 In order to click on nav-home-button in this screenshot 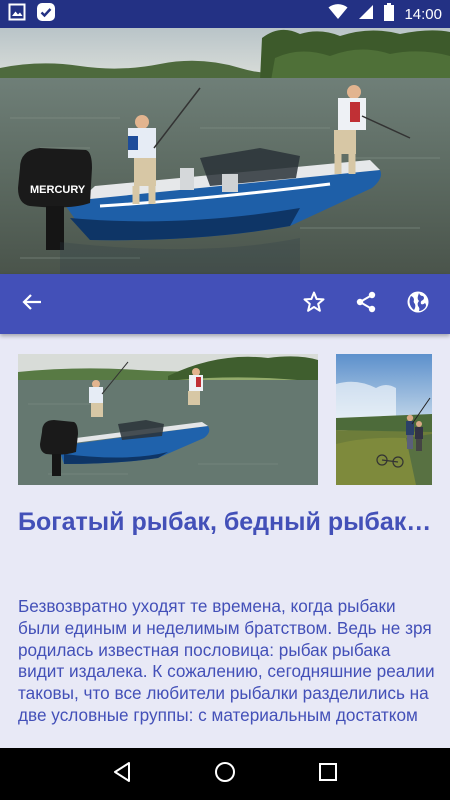, I will do `click(225, 774)`.